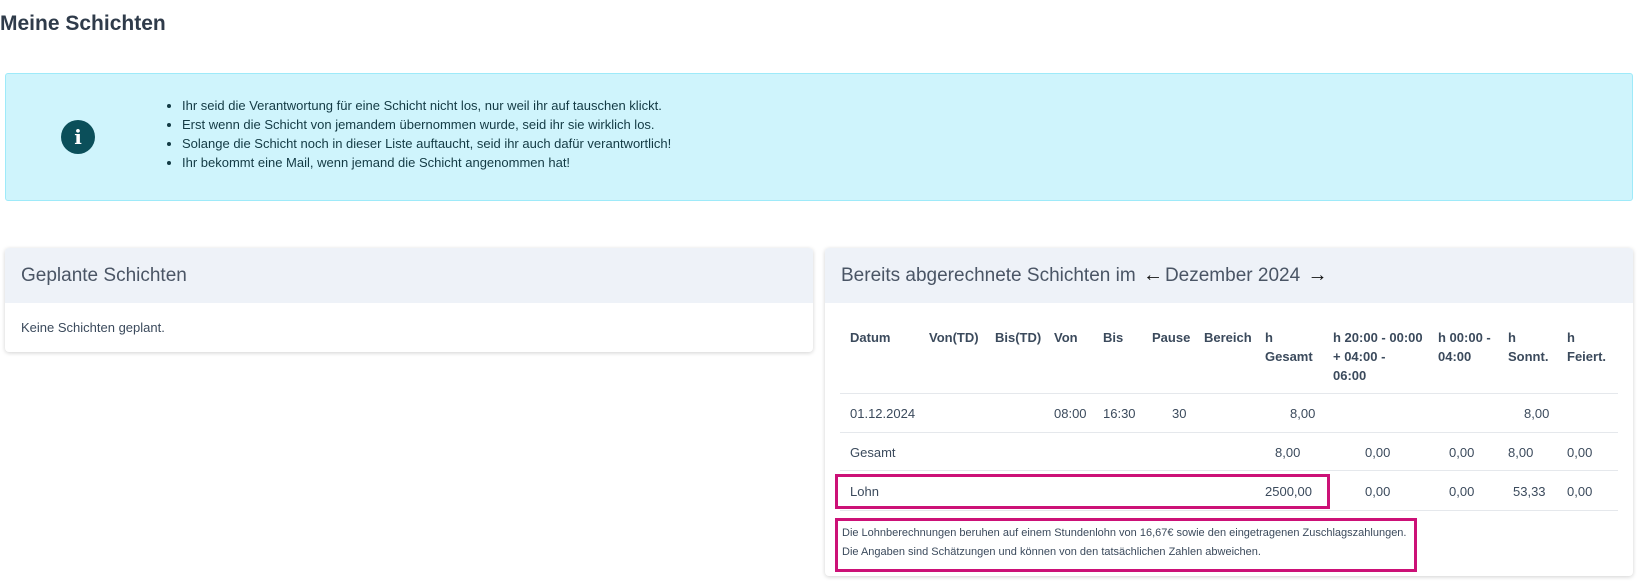 The height and width of the screenshot is (582, 1642). Describe the element at coordinates (1537, 413) in the screenshot. I see `cell-h-sunday: 8,00` at that location.